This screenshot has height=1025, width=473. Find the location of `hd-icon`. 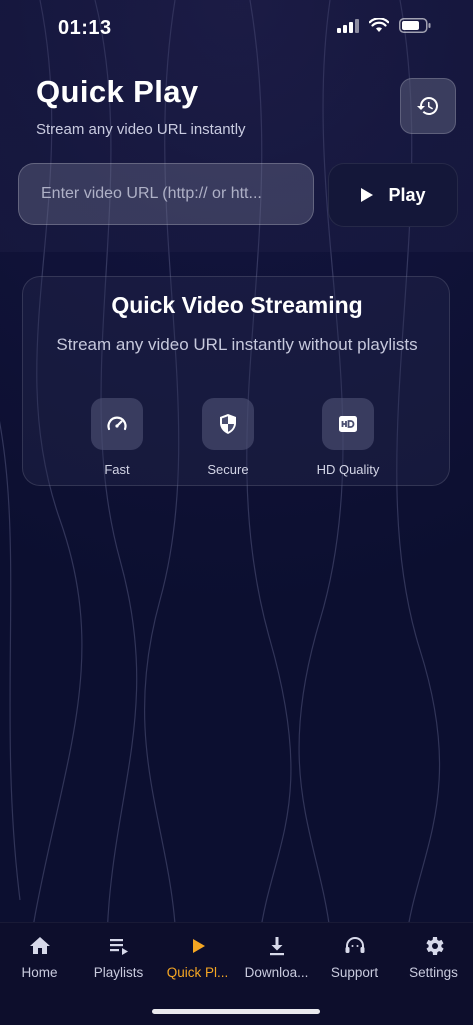

hd-icon is located at coordinates (348, 424).